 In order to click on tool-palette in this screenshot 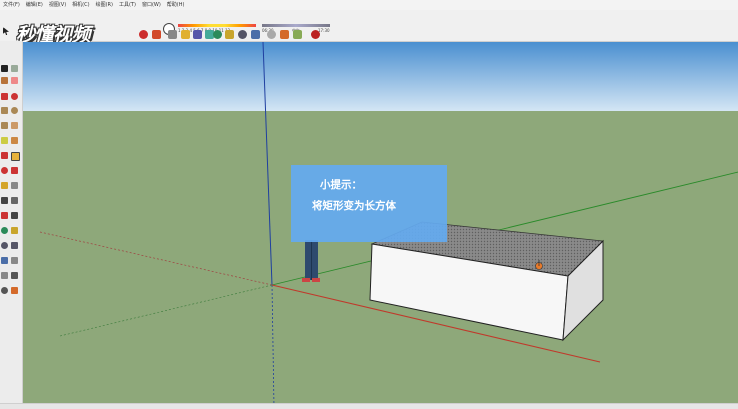, I will do `click(11, 224)`.